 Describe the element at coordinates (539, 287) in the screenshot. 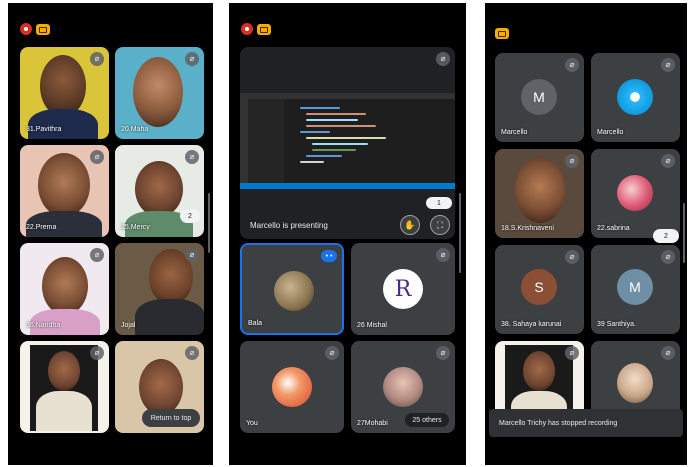

I see `participant-avatar: S` at that location.